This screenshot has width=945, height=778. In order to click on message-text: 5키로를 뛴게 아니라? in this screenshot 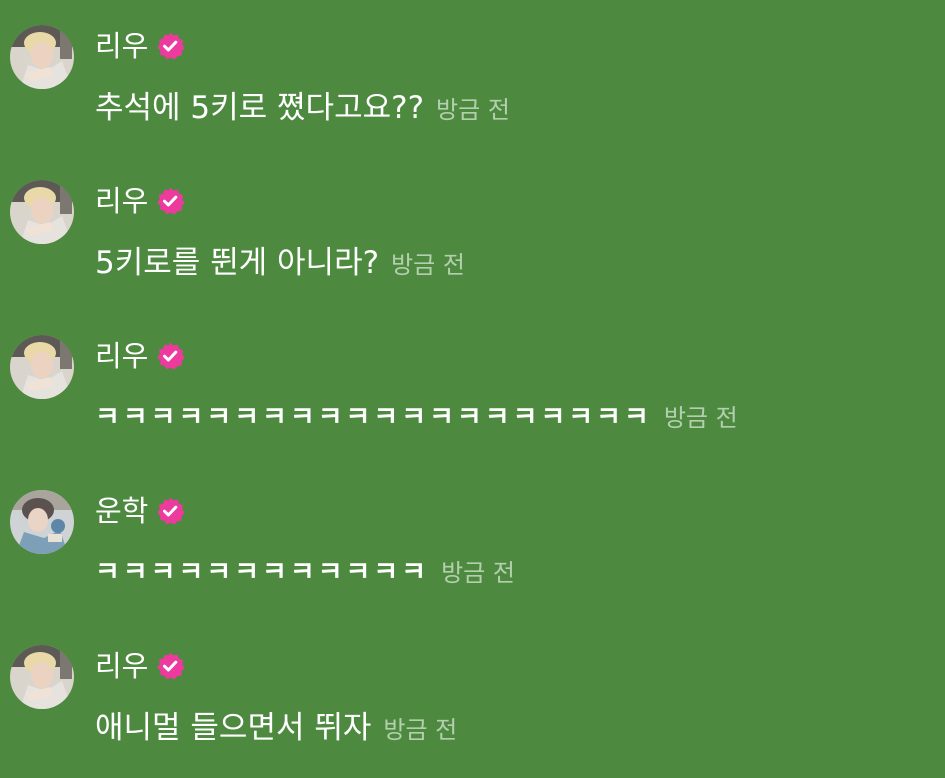, I will do `click(237, 263)`.